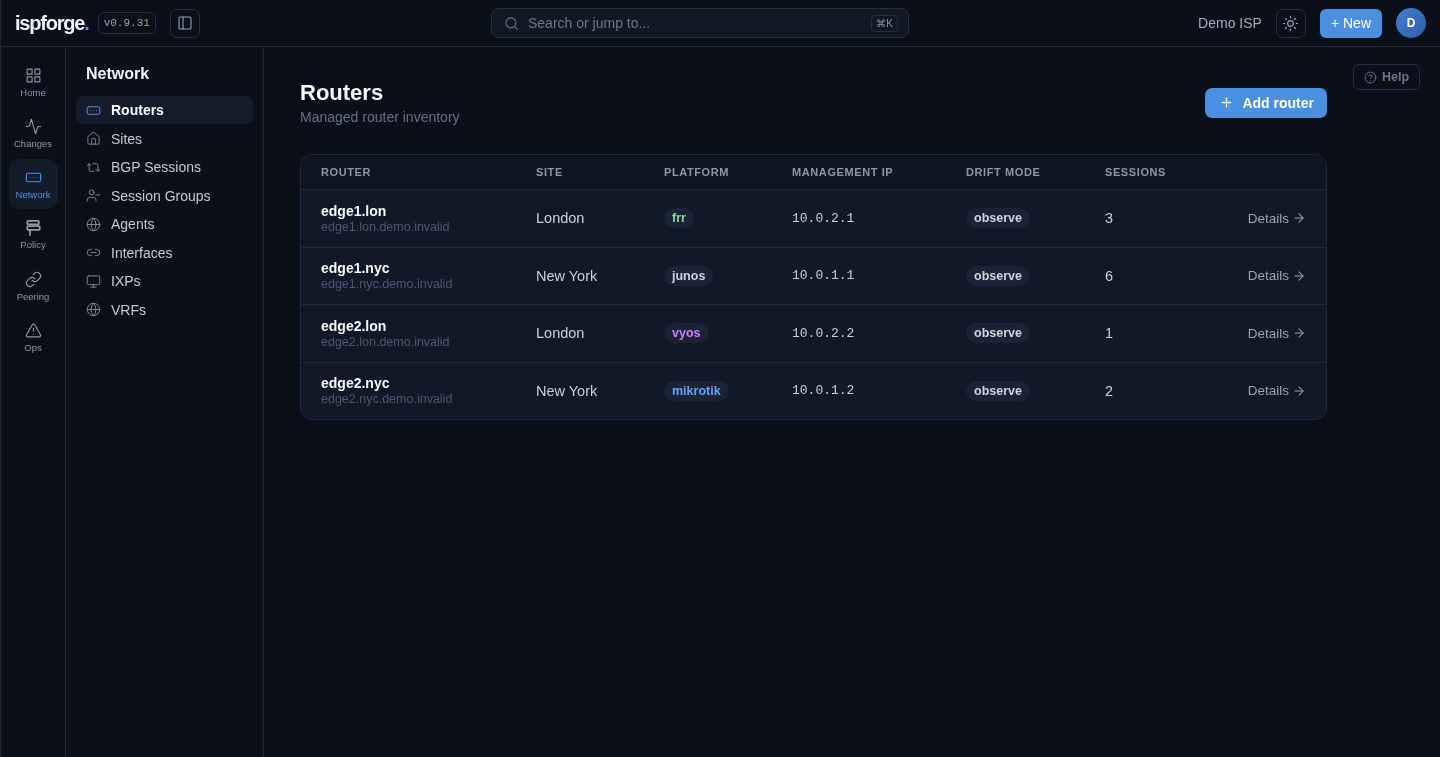 This screenshot has height=757, width=1440. Describe the element at coordinates (843, 172) in the screenshot. I see `column-header: MANAGEMENT IP` at that location.